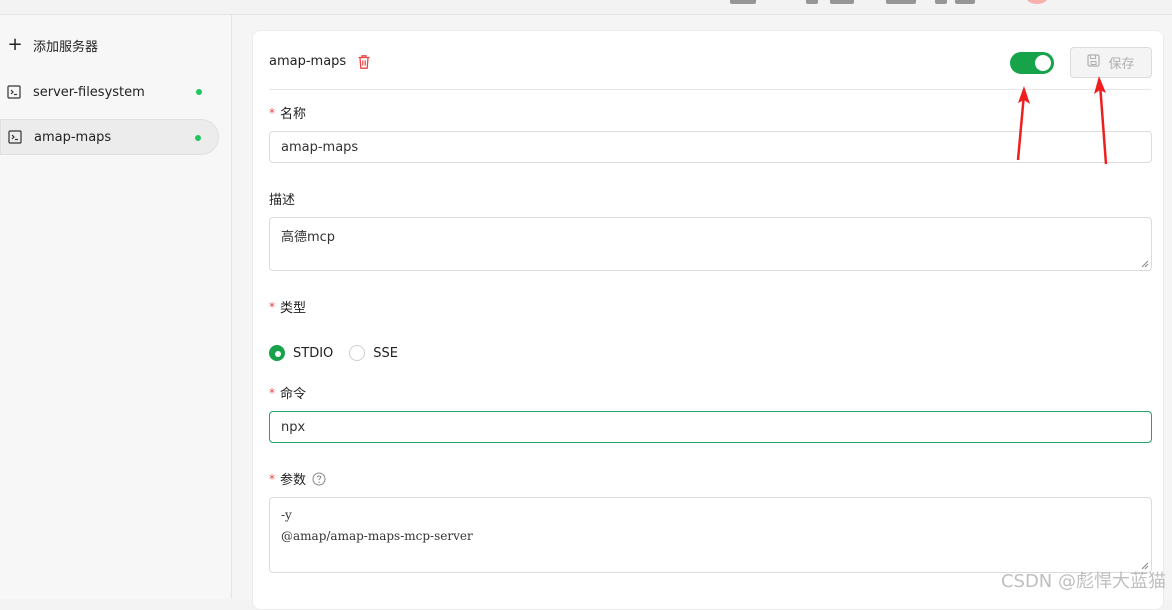  I want to click on name-label-text: 名称, so click(293, 112).